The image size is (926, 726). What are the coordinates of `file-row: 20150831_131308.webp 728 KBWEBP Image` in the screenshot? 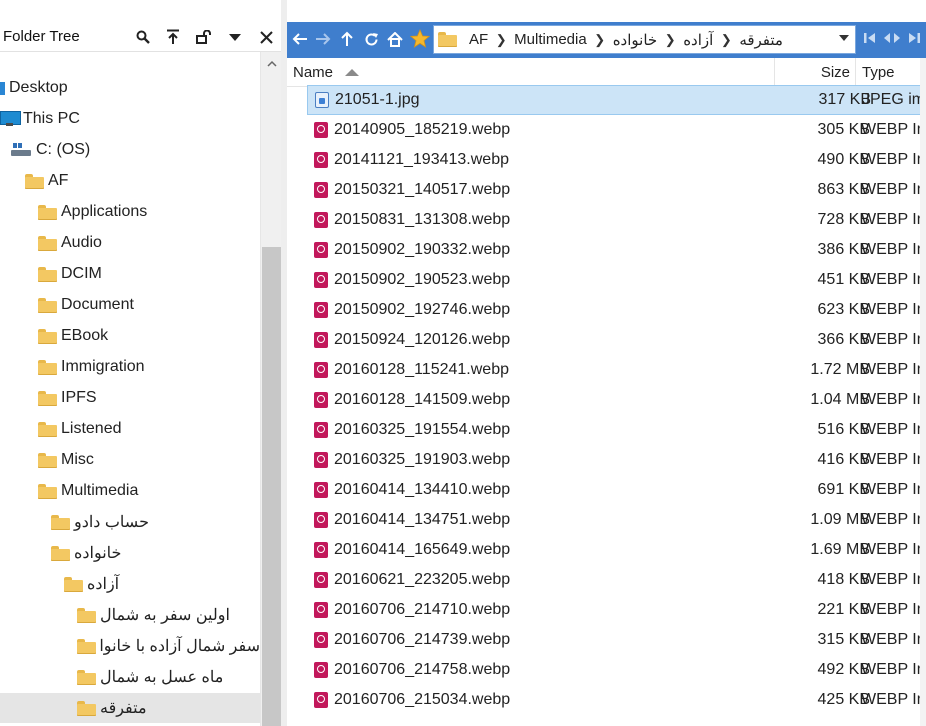 It's located at (616, 220).